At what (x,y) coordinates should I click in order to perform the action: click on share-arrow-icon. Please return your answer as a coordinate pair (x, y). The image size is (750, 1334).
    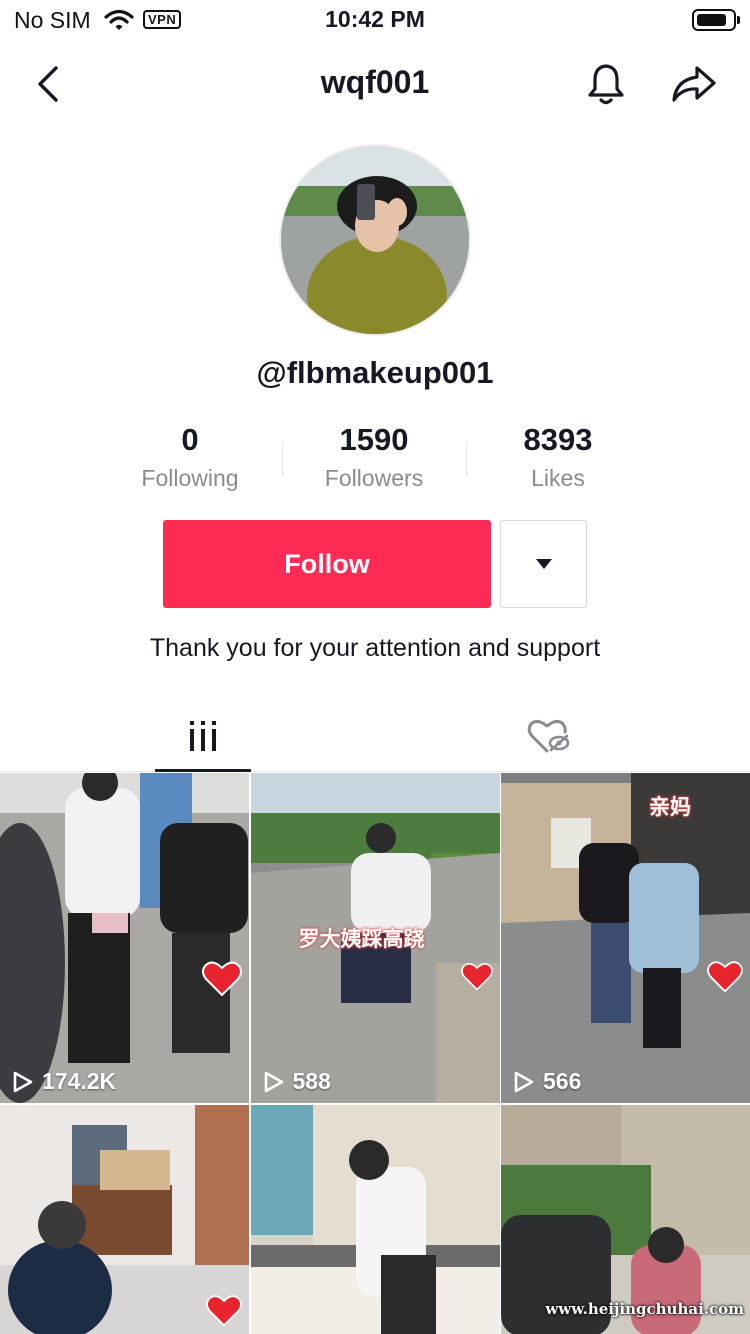
    Looking at the image, I should click on (694, 84).